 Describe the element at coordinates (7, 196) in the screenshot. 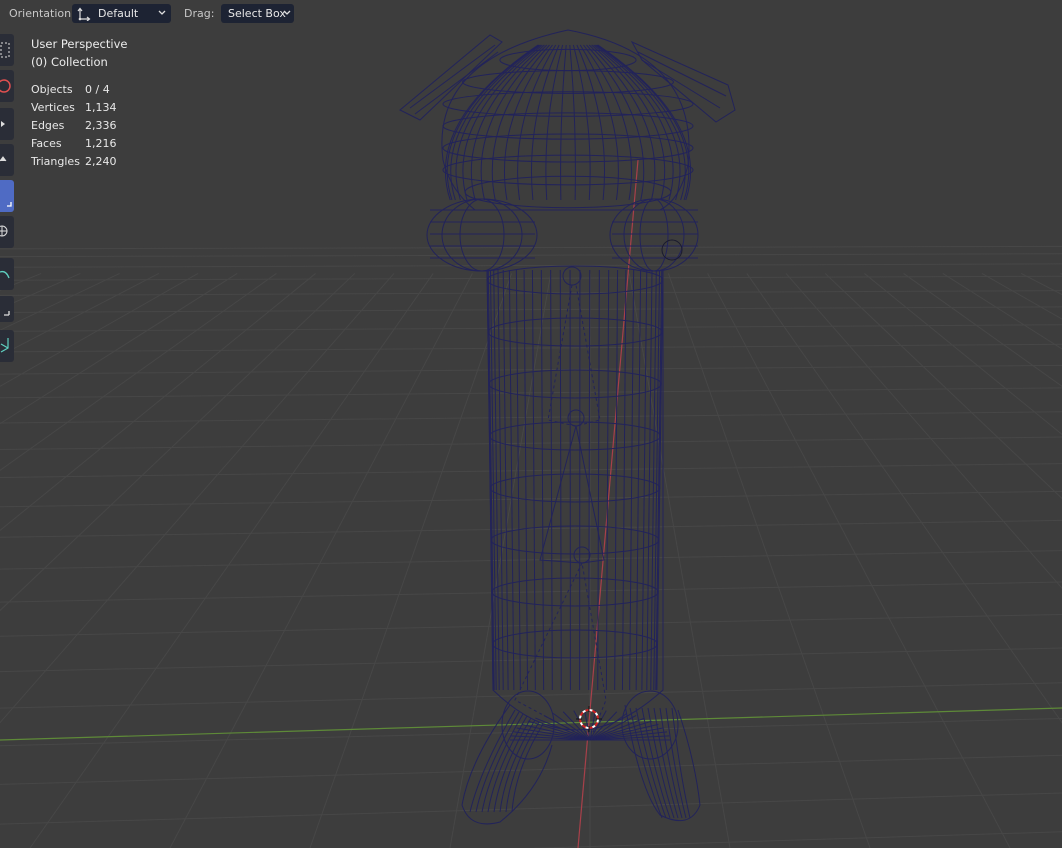

I see `scale-tool` at that location.